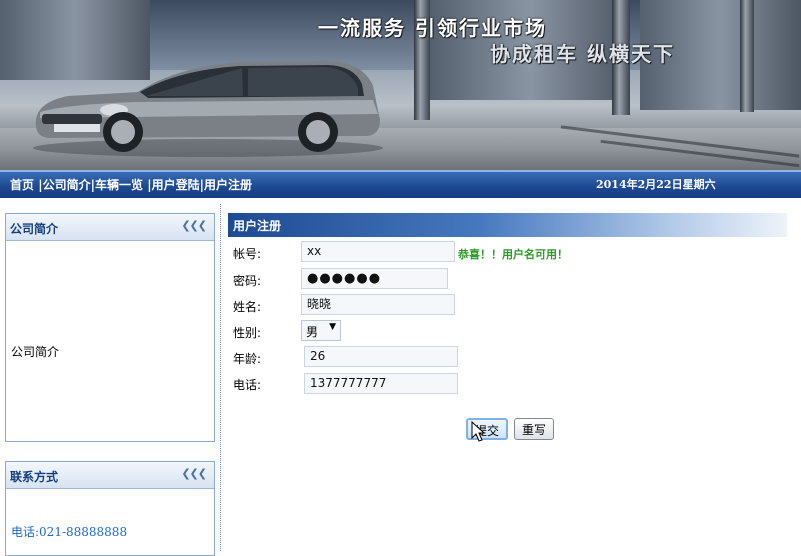 This screenshot has height=556, width=801. Describe the element at coordinates (247, 254) in the screenshot. I see `account-label: 帐号:` at that location.